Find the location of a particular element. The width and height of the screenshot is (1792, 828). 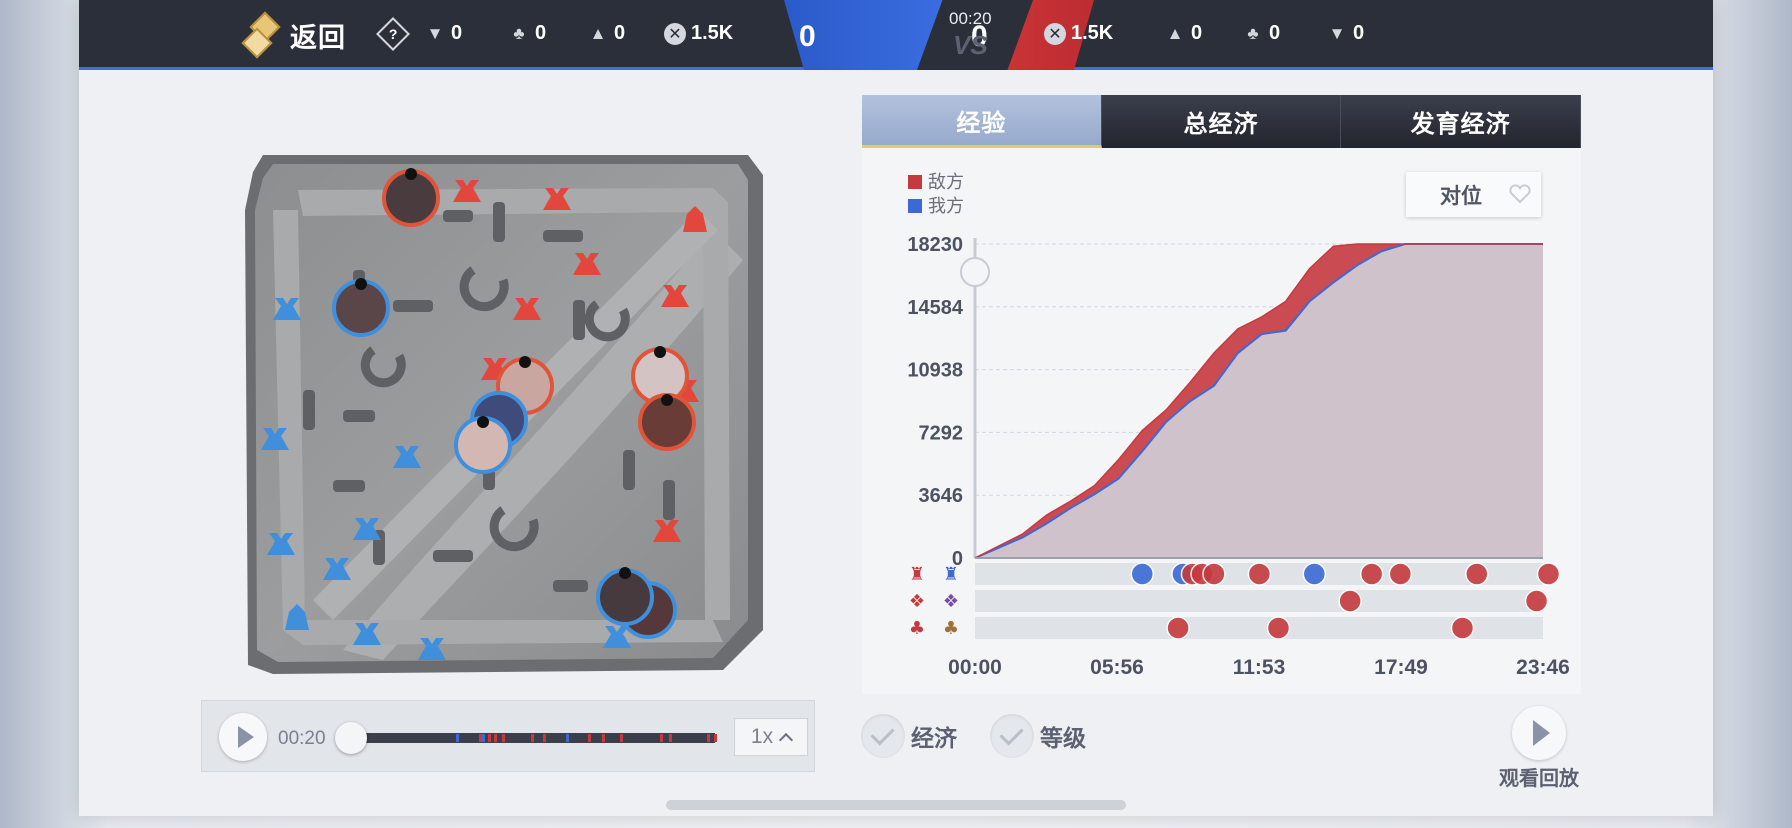

back-icon is located at coordinates (263, 35).